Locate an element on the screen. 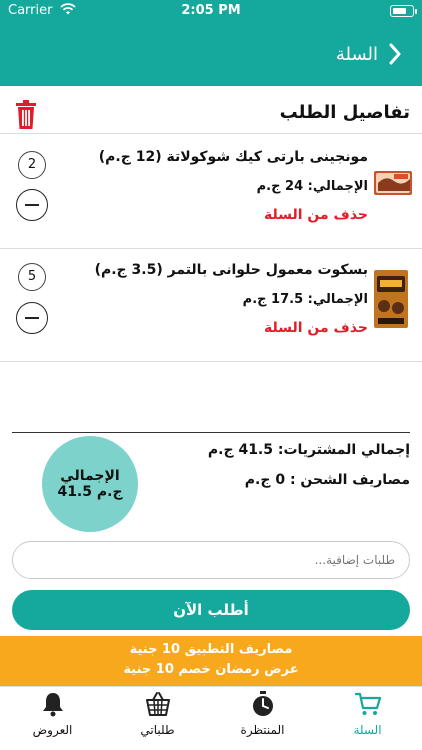  tab-bar: العروض طلباتي المنتظرة السلة is located at coordinates (211, 718).